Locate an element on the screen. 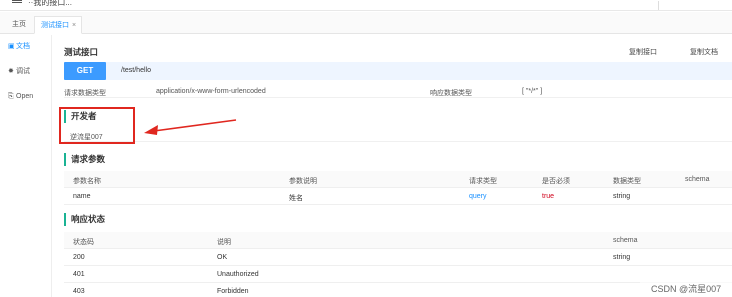  tab-bar: 主页 测试接口 × is located at coordinates (366, 23).